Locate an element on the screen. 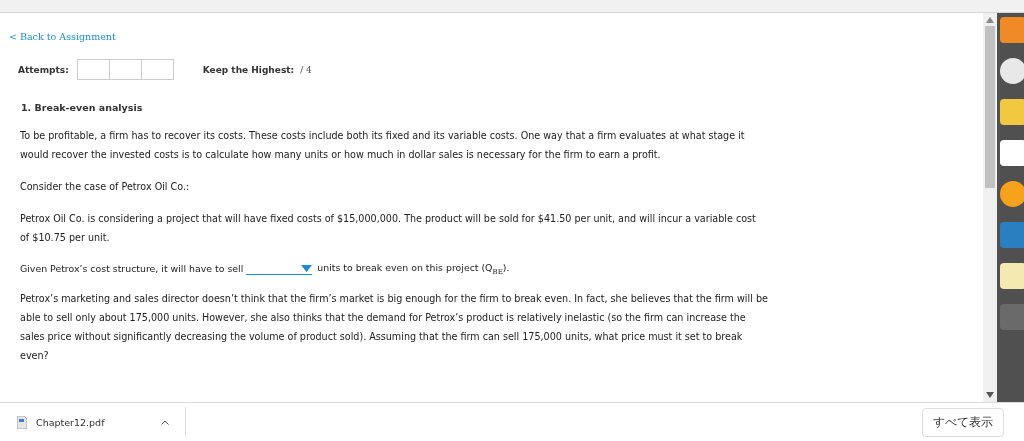  keep-highest-label: Keep the Highest: is located at coordinates (248, 69).